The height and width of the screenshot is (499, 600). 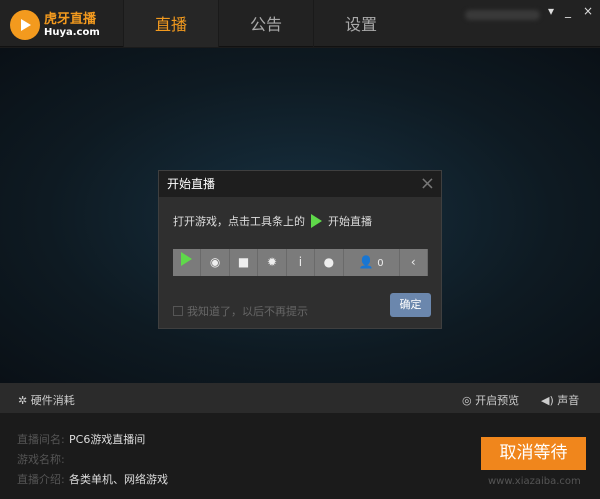 What do you see at coordinates (534, 481) in the screenshot?
I see `watermark: www.xiazaiba.com` at bounding box center [534, 481].